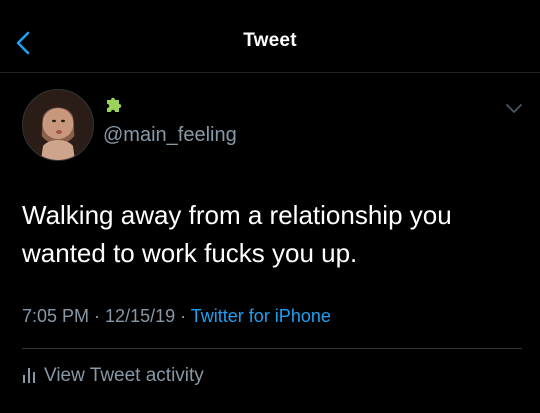 This screenshot has width=540, height=413. I want to click on chevron-down-icon, so click(514, 108).